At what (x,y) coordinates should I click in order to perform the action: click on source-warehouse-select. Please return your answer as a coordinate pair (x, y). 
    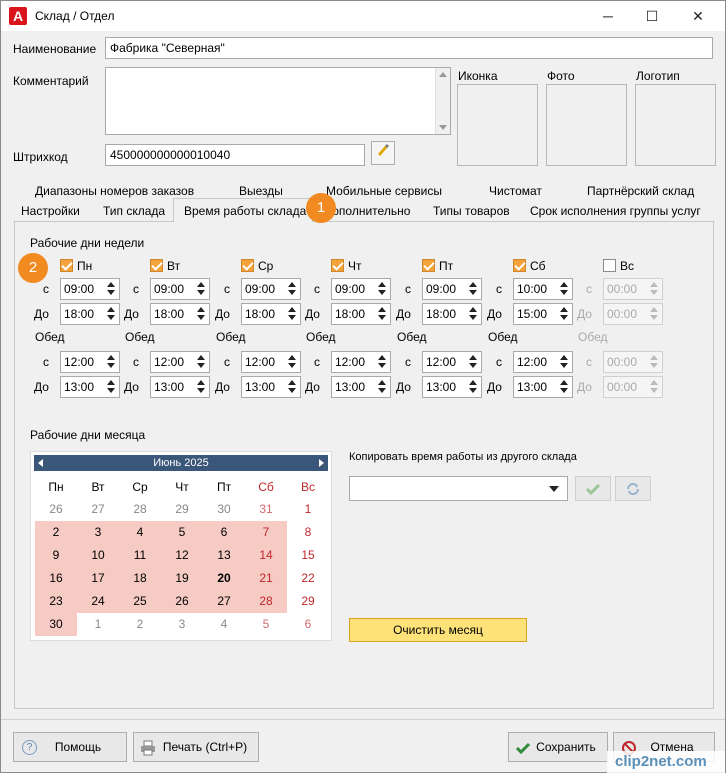
    Looking at the image, I should click on (458, 488).